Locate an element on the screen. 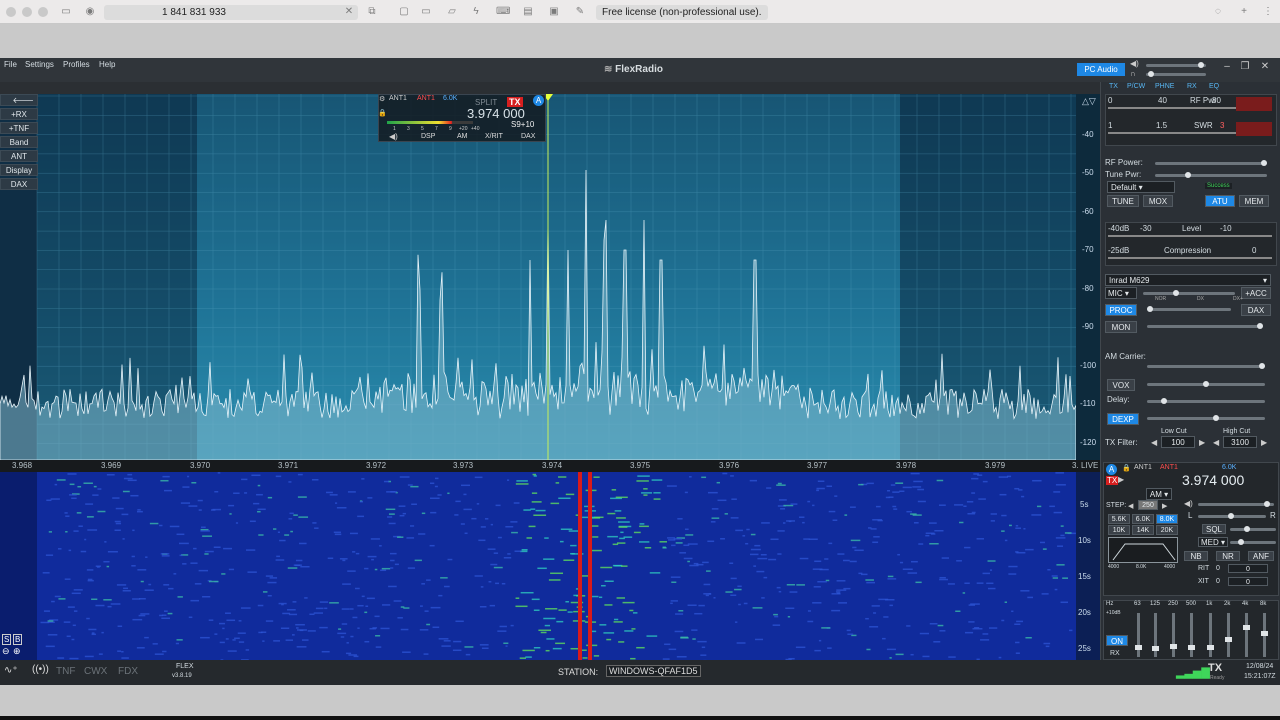  tnf-indicator: TNF is located at coordinates (65, 671).